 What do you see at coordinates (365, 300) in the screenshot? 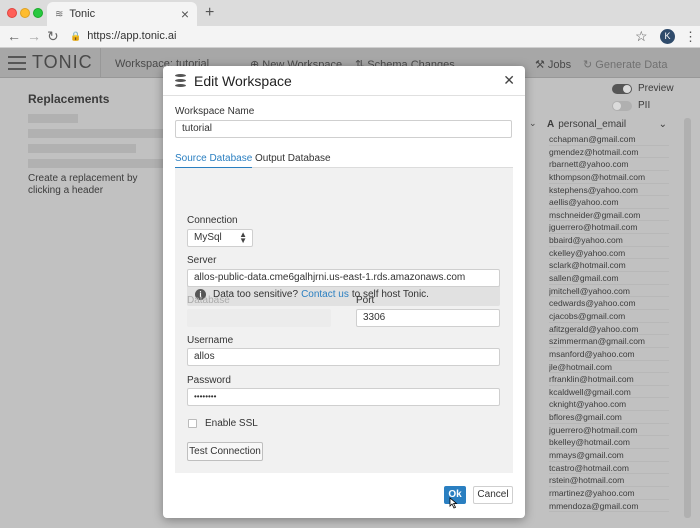
I see `port-label: Port` at bounding box center [365, 300].